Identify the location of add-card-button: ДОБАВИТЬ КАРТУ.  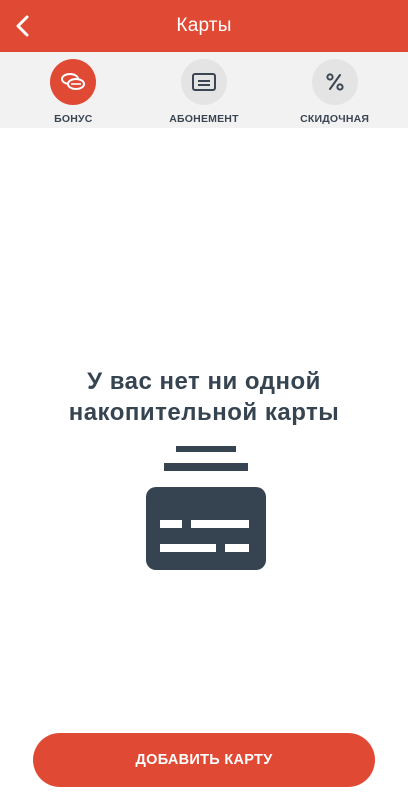
(204, 760).